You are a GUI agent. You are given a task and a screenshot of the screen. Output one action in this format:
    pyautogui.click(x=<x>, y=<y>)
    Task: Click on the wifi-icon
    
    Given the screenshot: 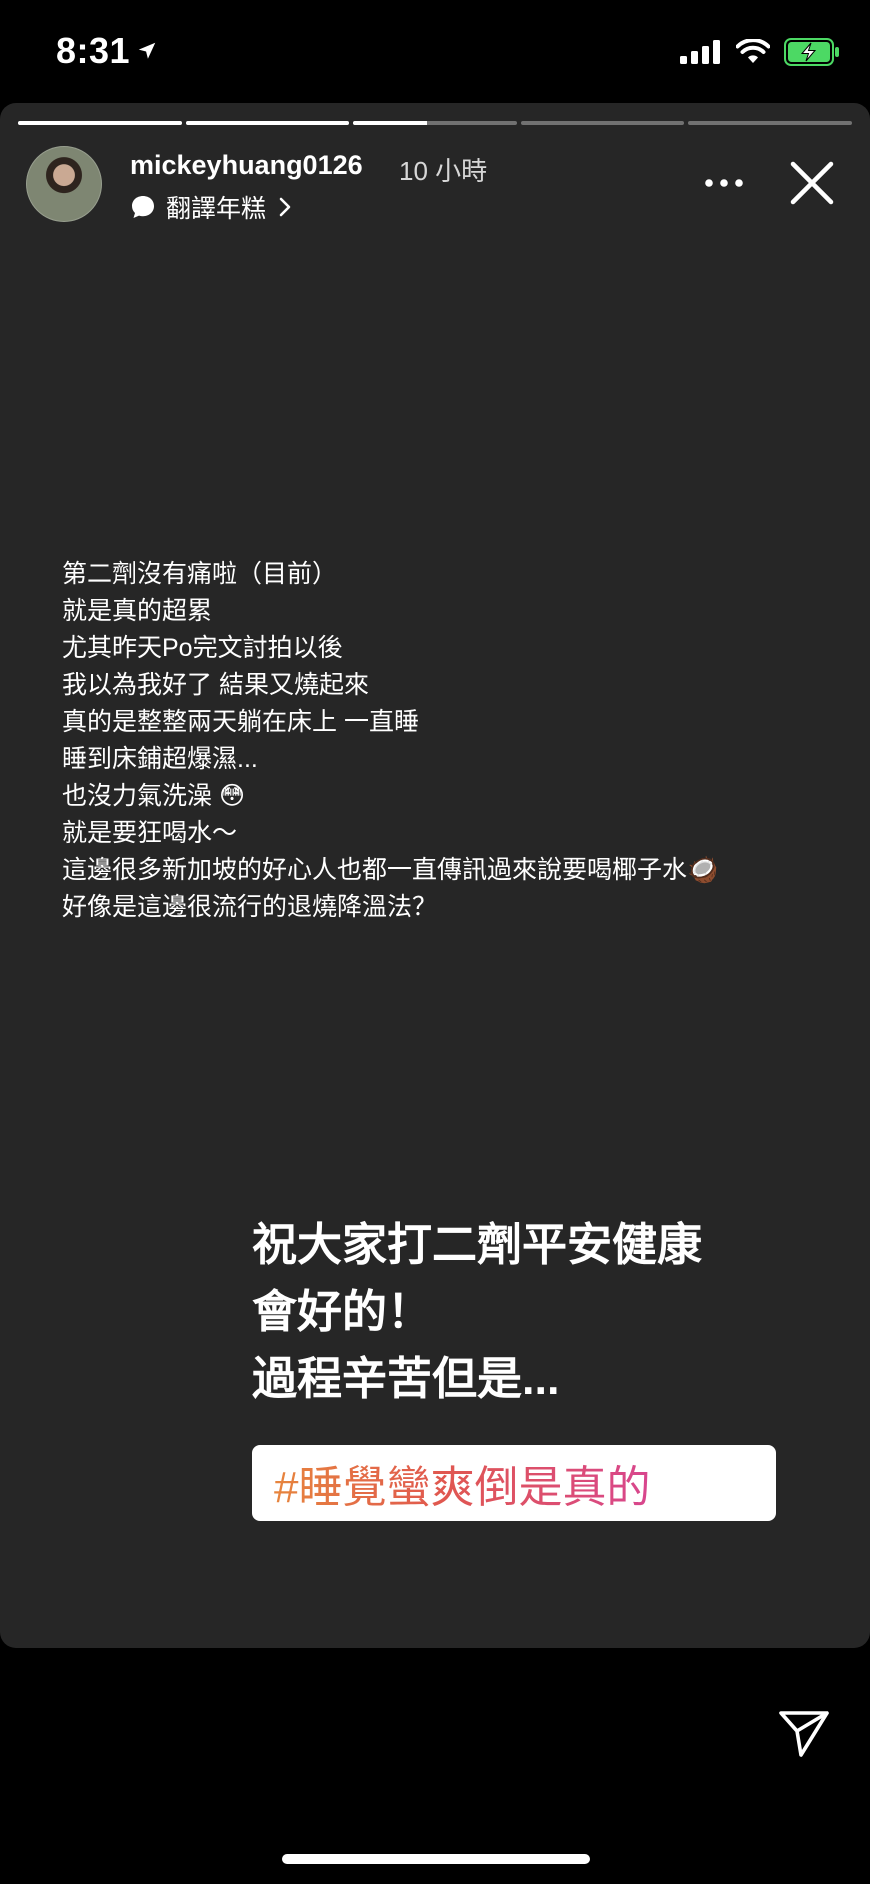 What is the action you would take?
    pyautogui.click(x=753, y=51)
    